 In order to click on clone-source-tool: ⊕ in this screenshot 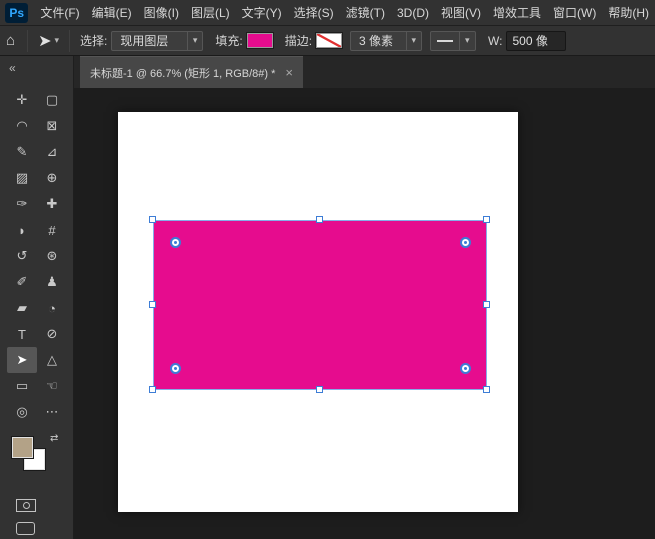, I will do `click(52, 178)`.